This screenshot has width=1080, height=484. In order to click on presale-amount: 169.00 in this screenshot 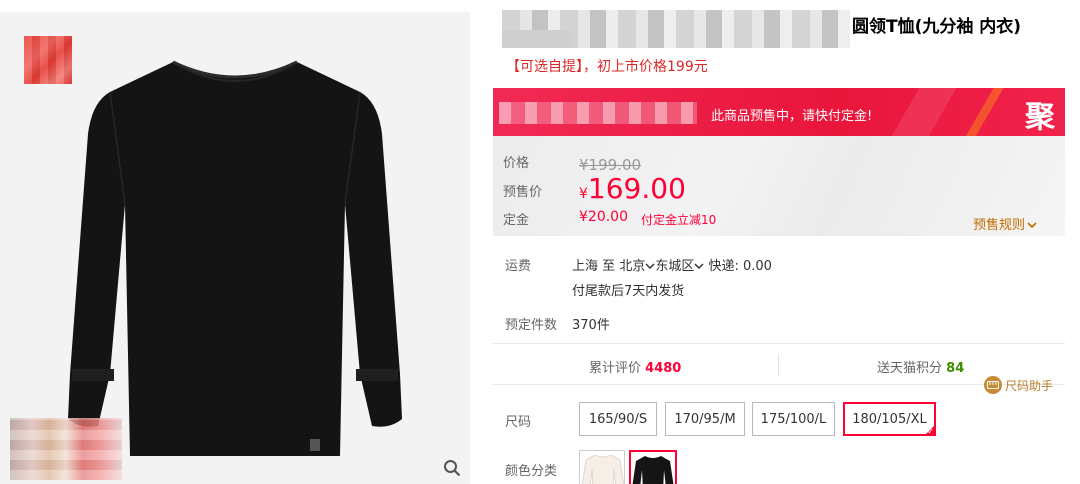, I will do `click(636, 188)`.